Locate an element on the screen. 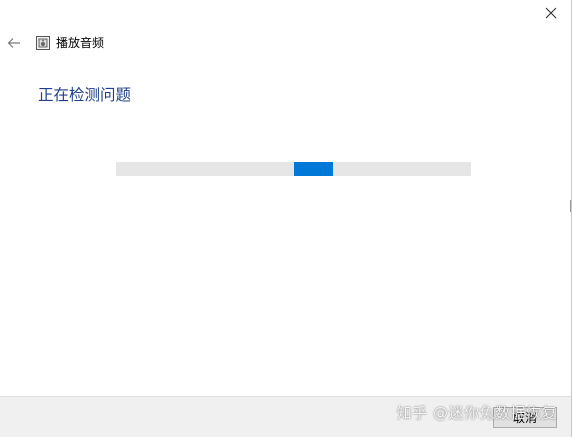 The width and height of the screenshot is (572, 437). speaker-troubleshooter-icon is located at coordinates (43, 43).